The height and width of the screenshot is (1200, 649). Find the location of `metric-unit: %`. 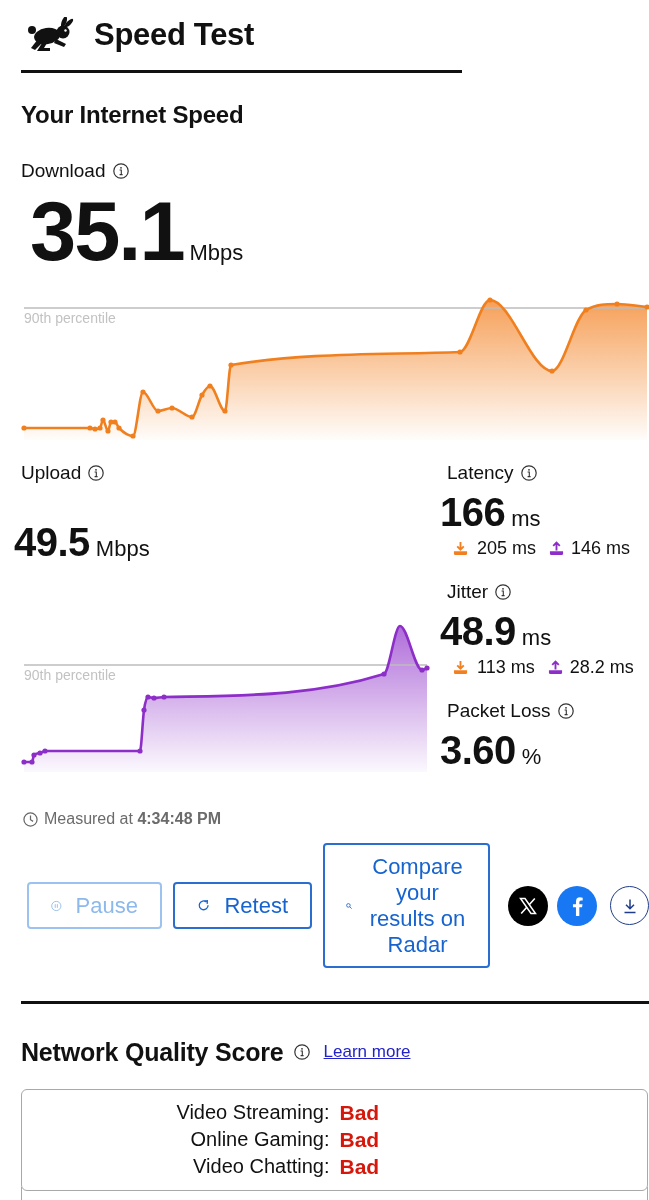

metric-unit: % is located at coordinates (531, 757).